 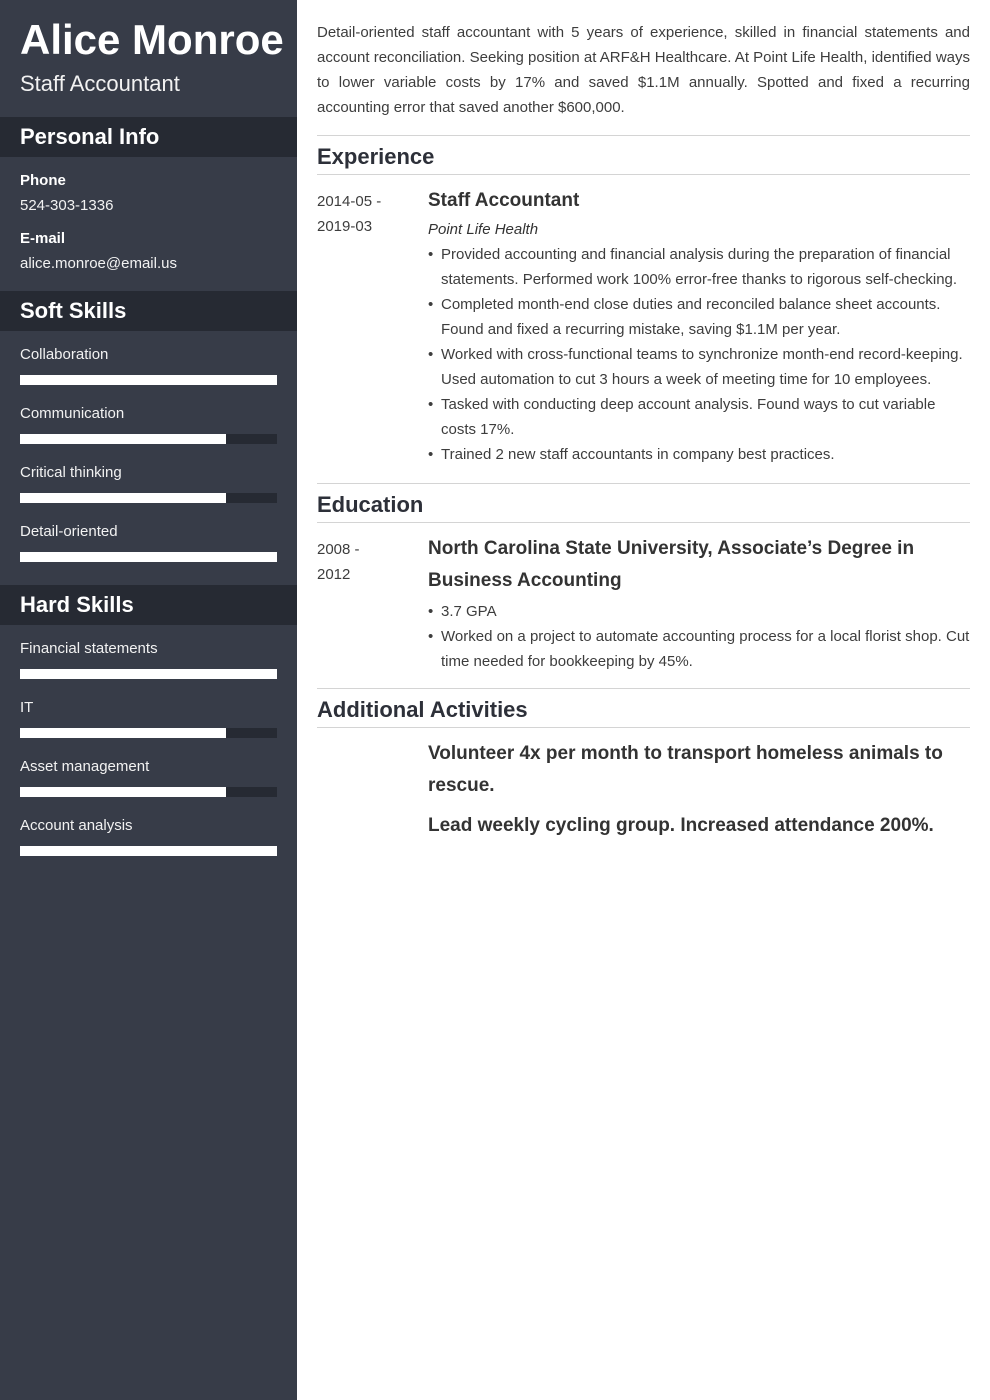 I want to click on hard-skills-heading-text: Hard Skills, so click(x=77, y=604).